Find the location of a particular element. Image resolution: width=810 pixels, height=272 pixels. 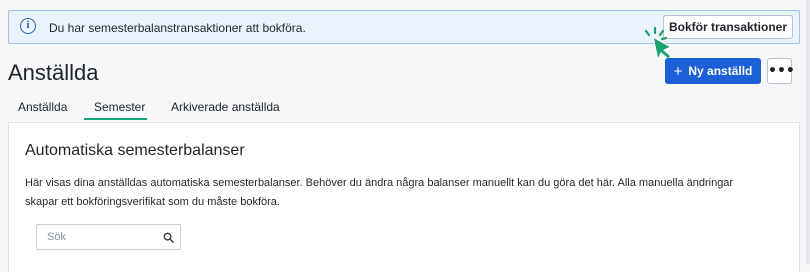

more-icon: ••• is located at coordinates (781, 71).